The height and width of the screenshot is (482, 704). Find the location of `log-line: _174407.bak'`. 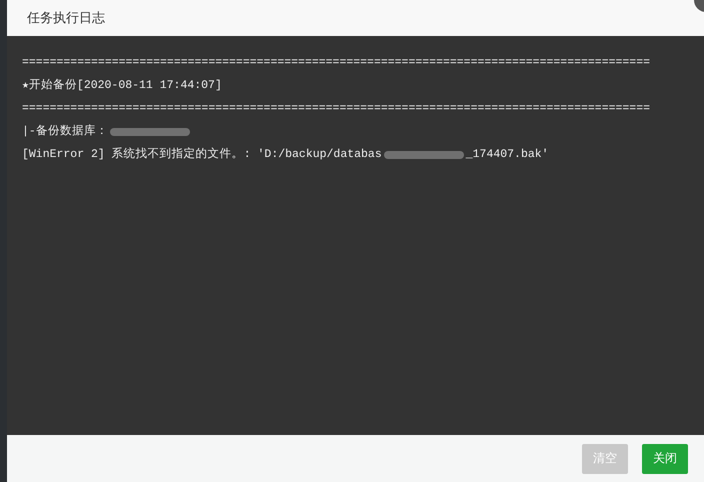

log-line: _174407.bak' is located at coordinates (507, 155).